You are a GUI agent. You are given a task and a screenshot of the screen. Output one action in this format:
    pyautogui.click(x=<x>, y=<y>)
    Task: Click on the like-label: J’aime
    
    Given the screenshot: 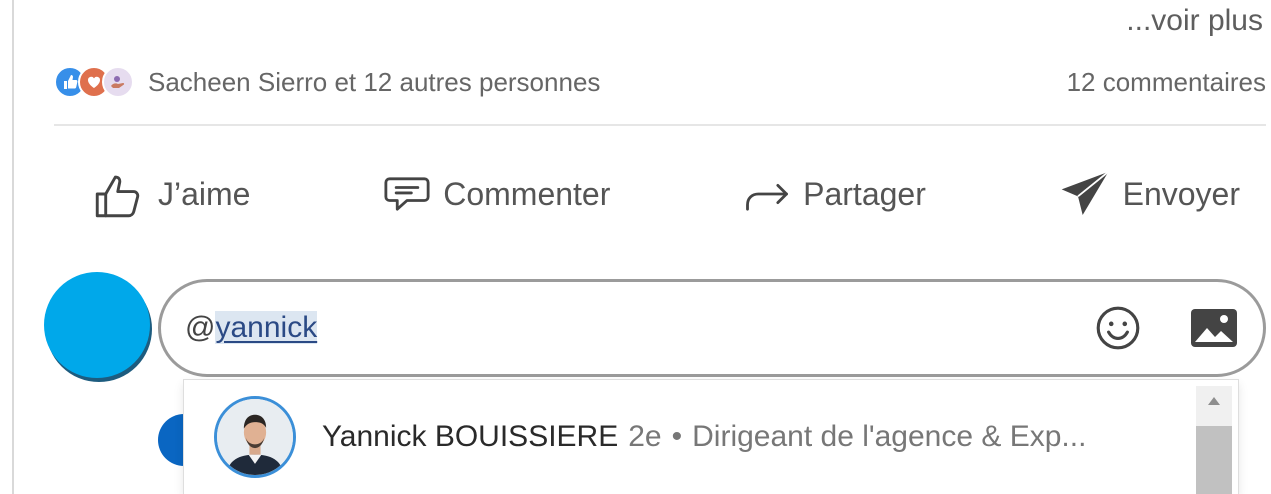 What is the action you would take?
    pyautogui.click(x=204, y=193)
    